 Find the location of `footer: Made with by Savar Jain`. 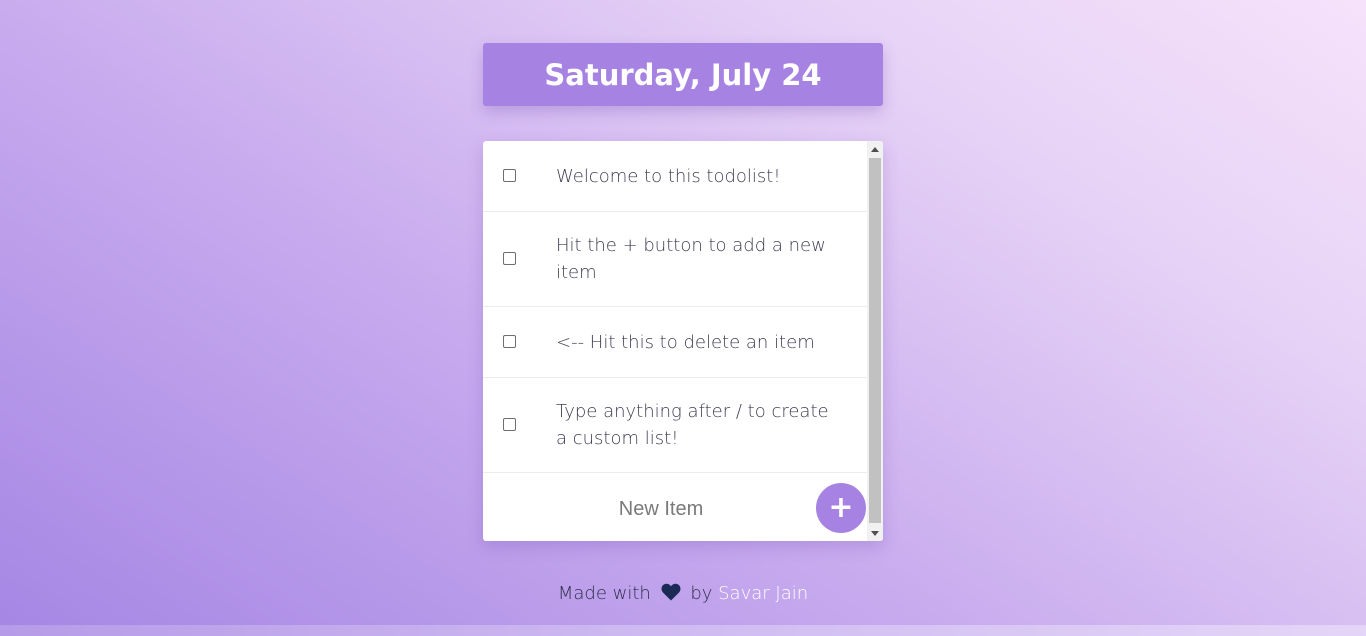

footer: Made with by Savar Jain is located at coordinates (683, 594).